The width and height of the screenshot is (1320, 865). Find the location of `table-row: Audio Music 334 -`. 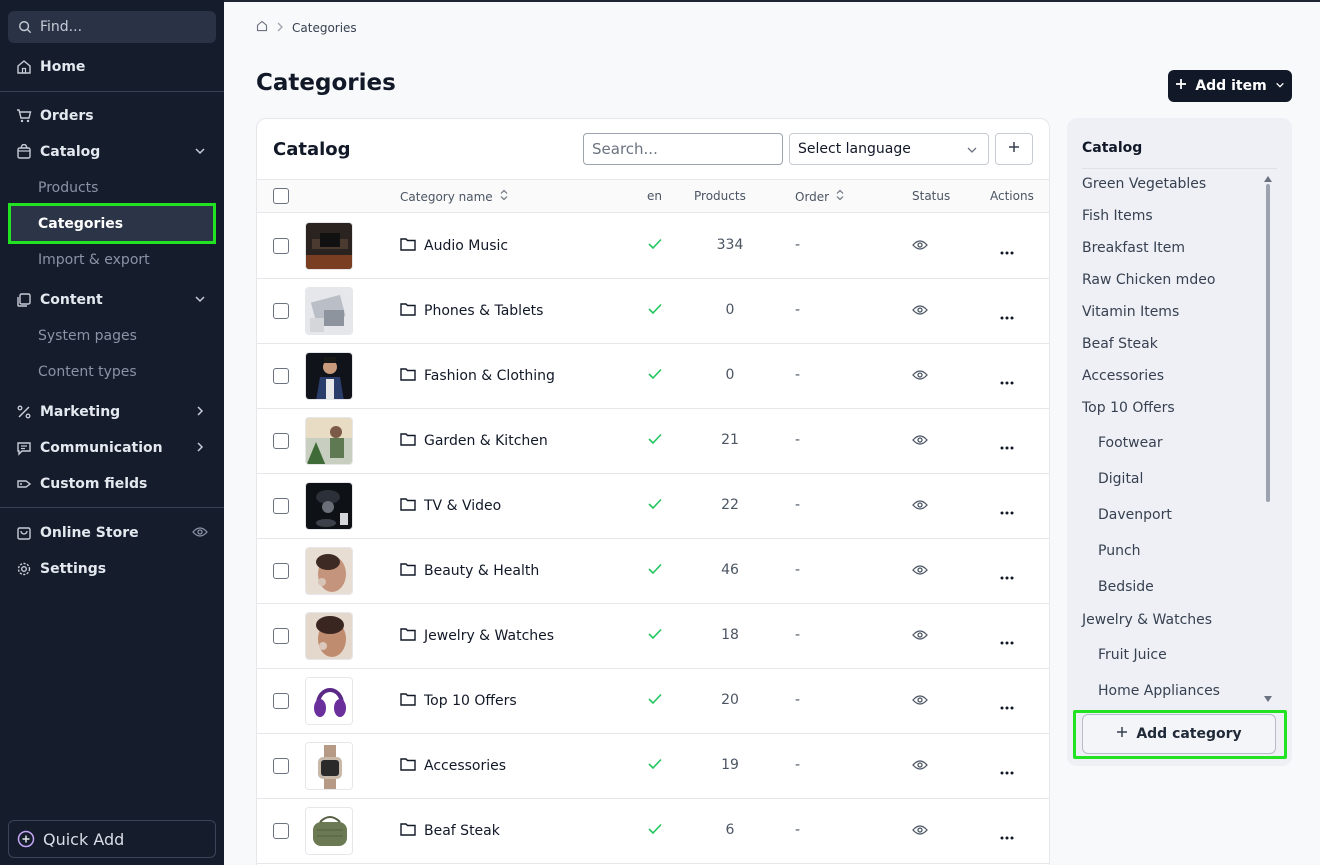

table-row: Audio Music 334 - is located at coordinates (653, 246).